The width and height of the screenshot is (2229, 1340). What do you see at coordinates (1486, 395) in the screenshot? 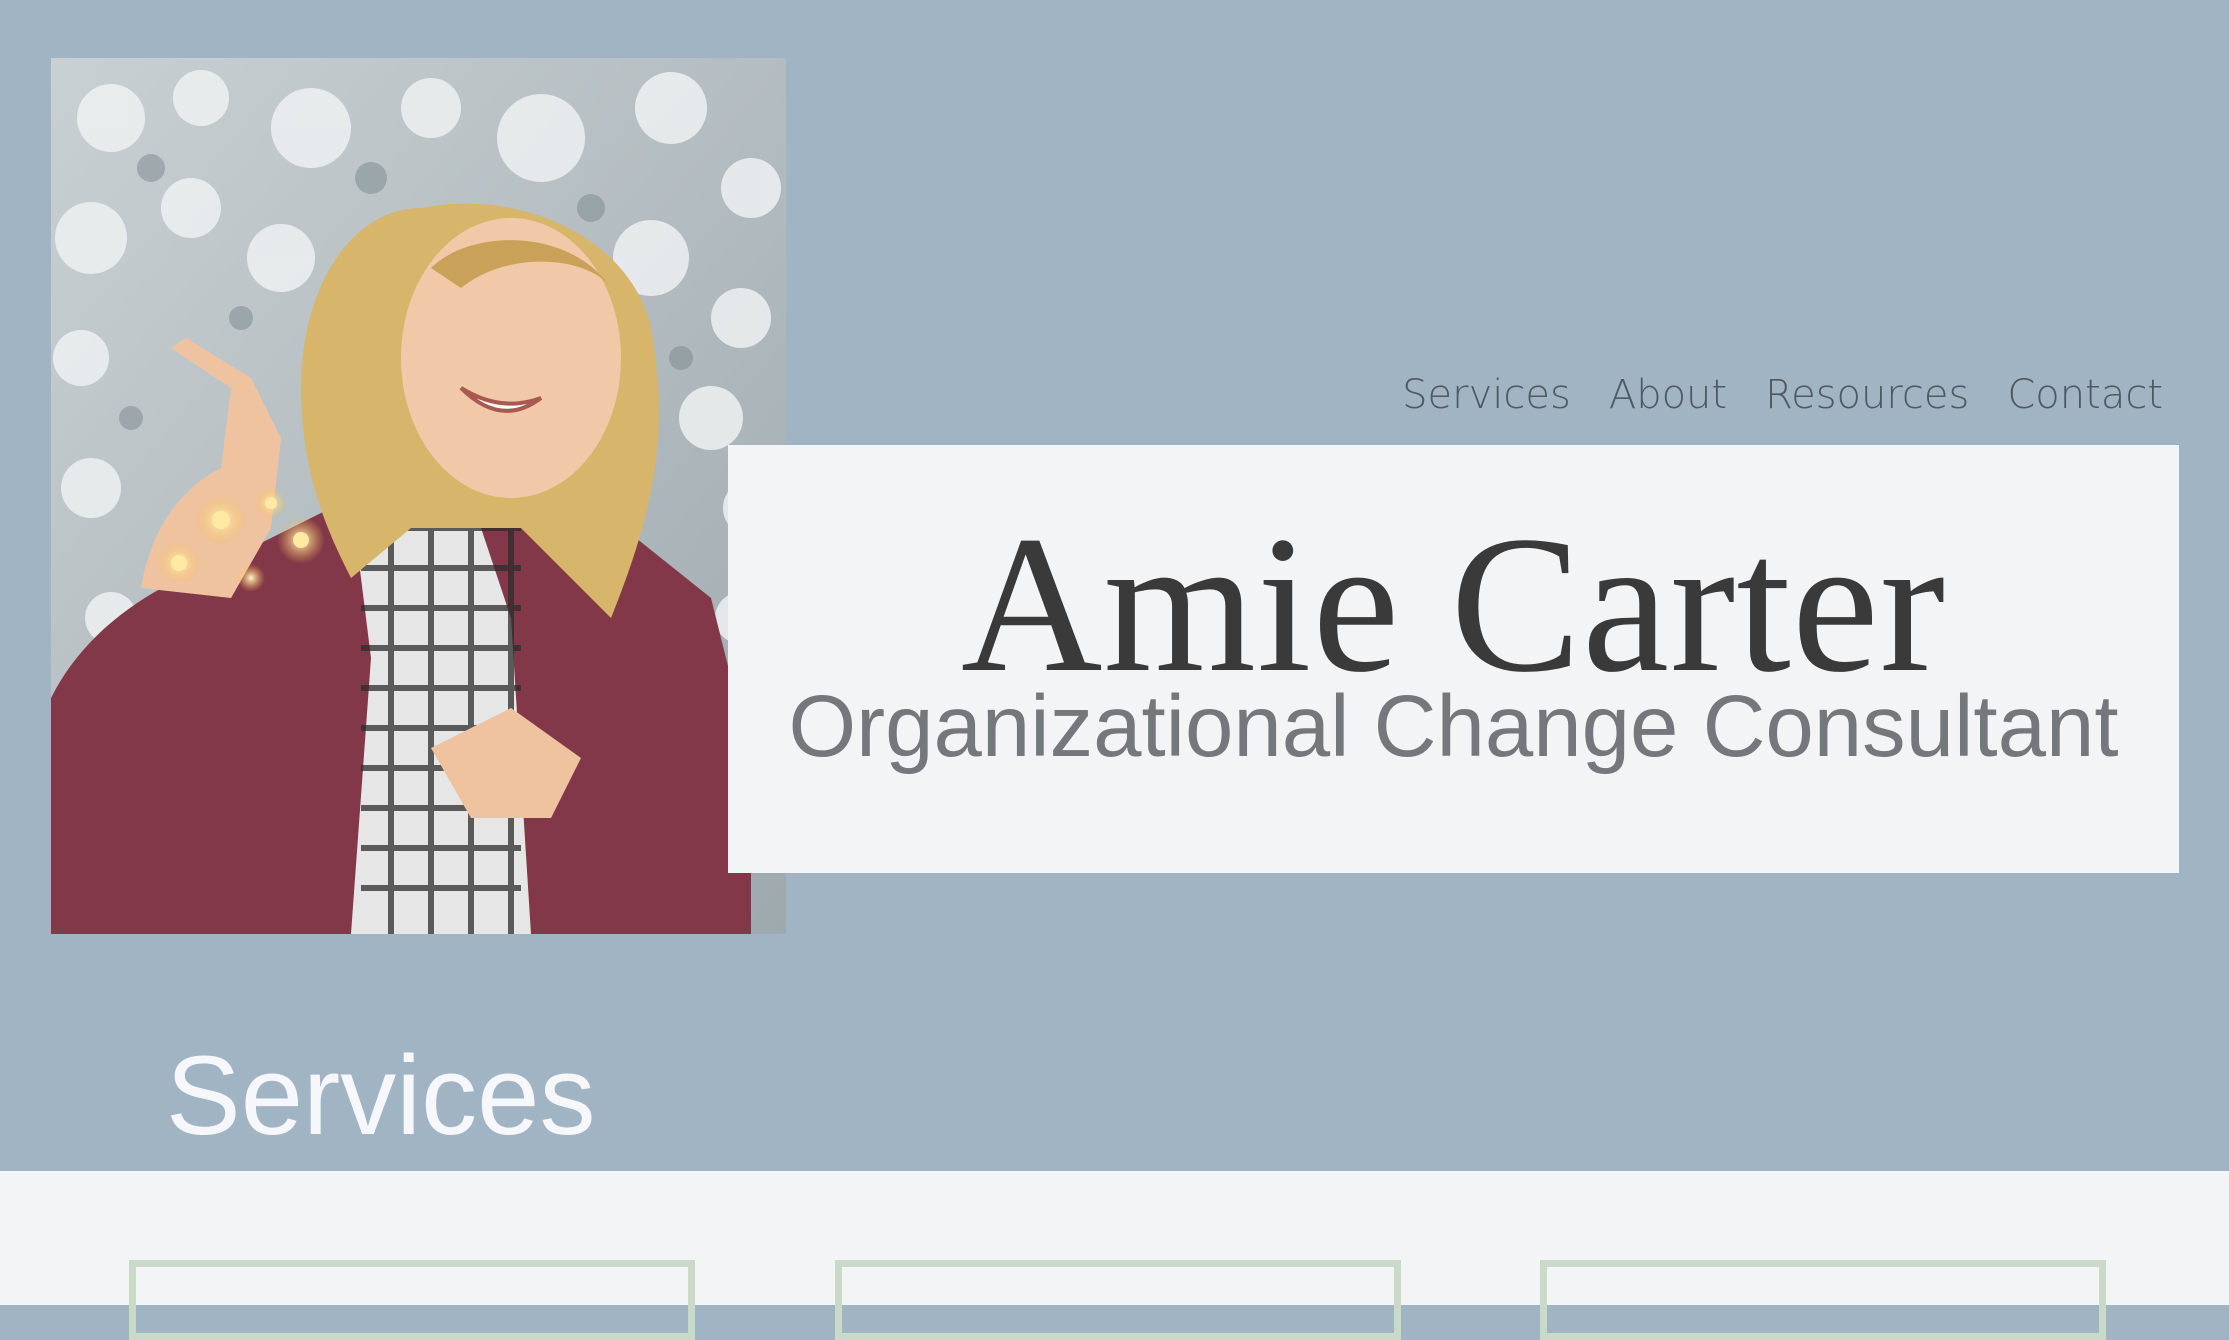
I see `nav-link-services: Services` at bounding box center [1486, 395].